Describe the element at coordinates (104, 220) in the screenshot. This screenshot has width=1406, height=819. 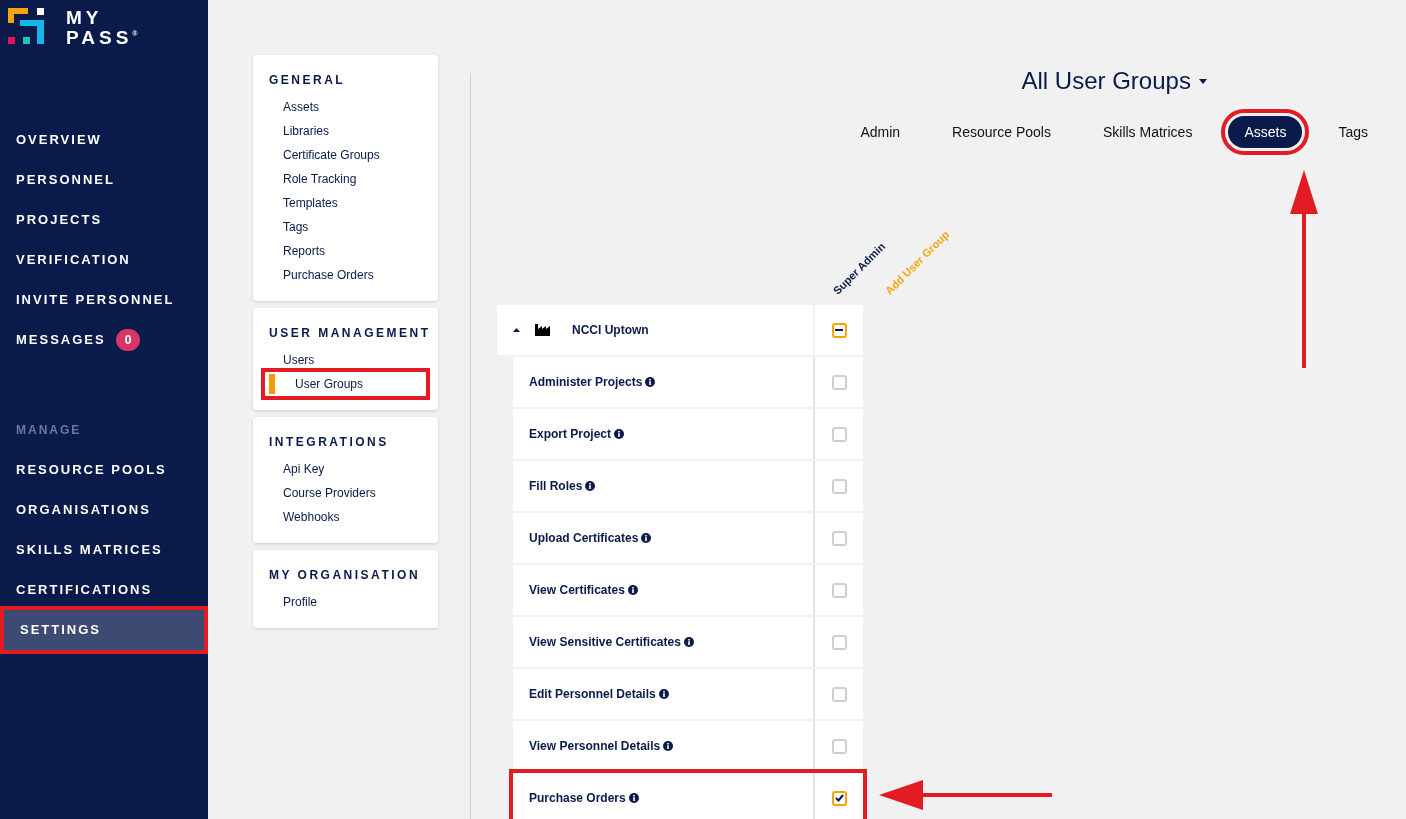
I see `nav-item: PROJECTS` at that location.